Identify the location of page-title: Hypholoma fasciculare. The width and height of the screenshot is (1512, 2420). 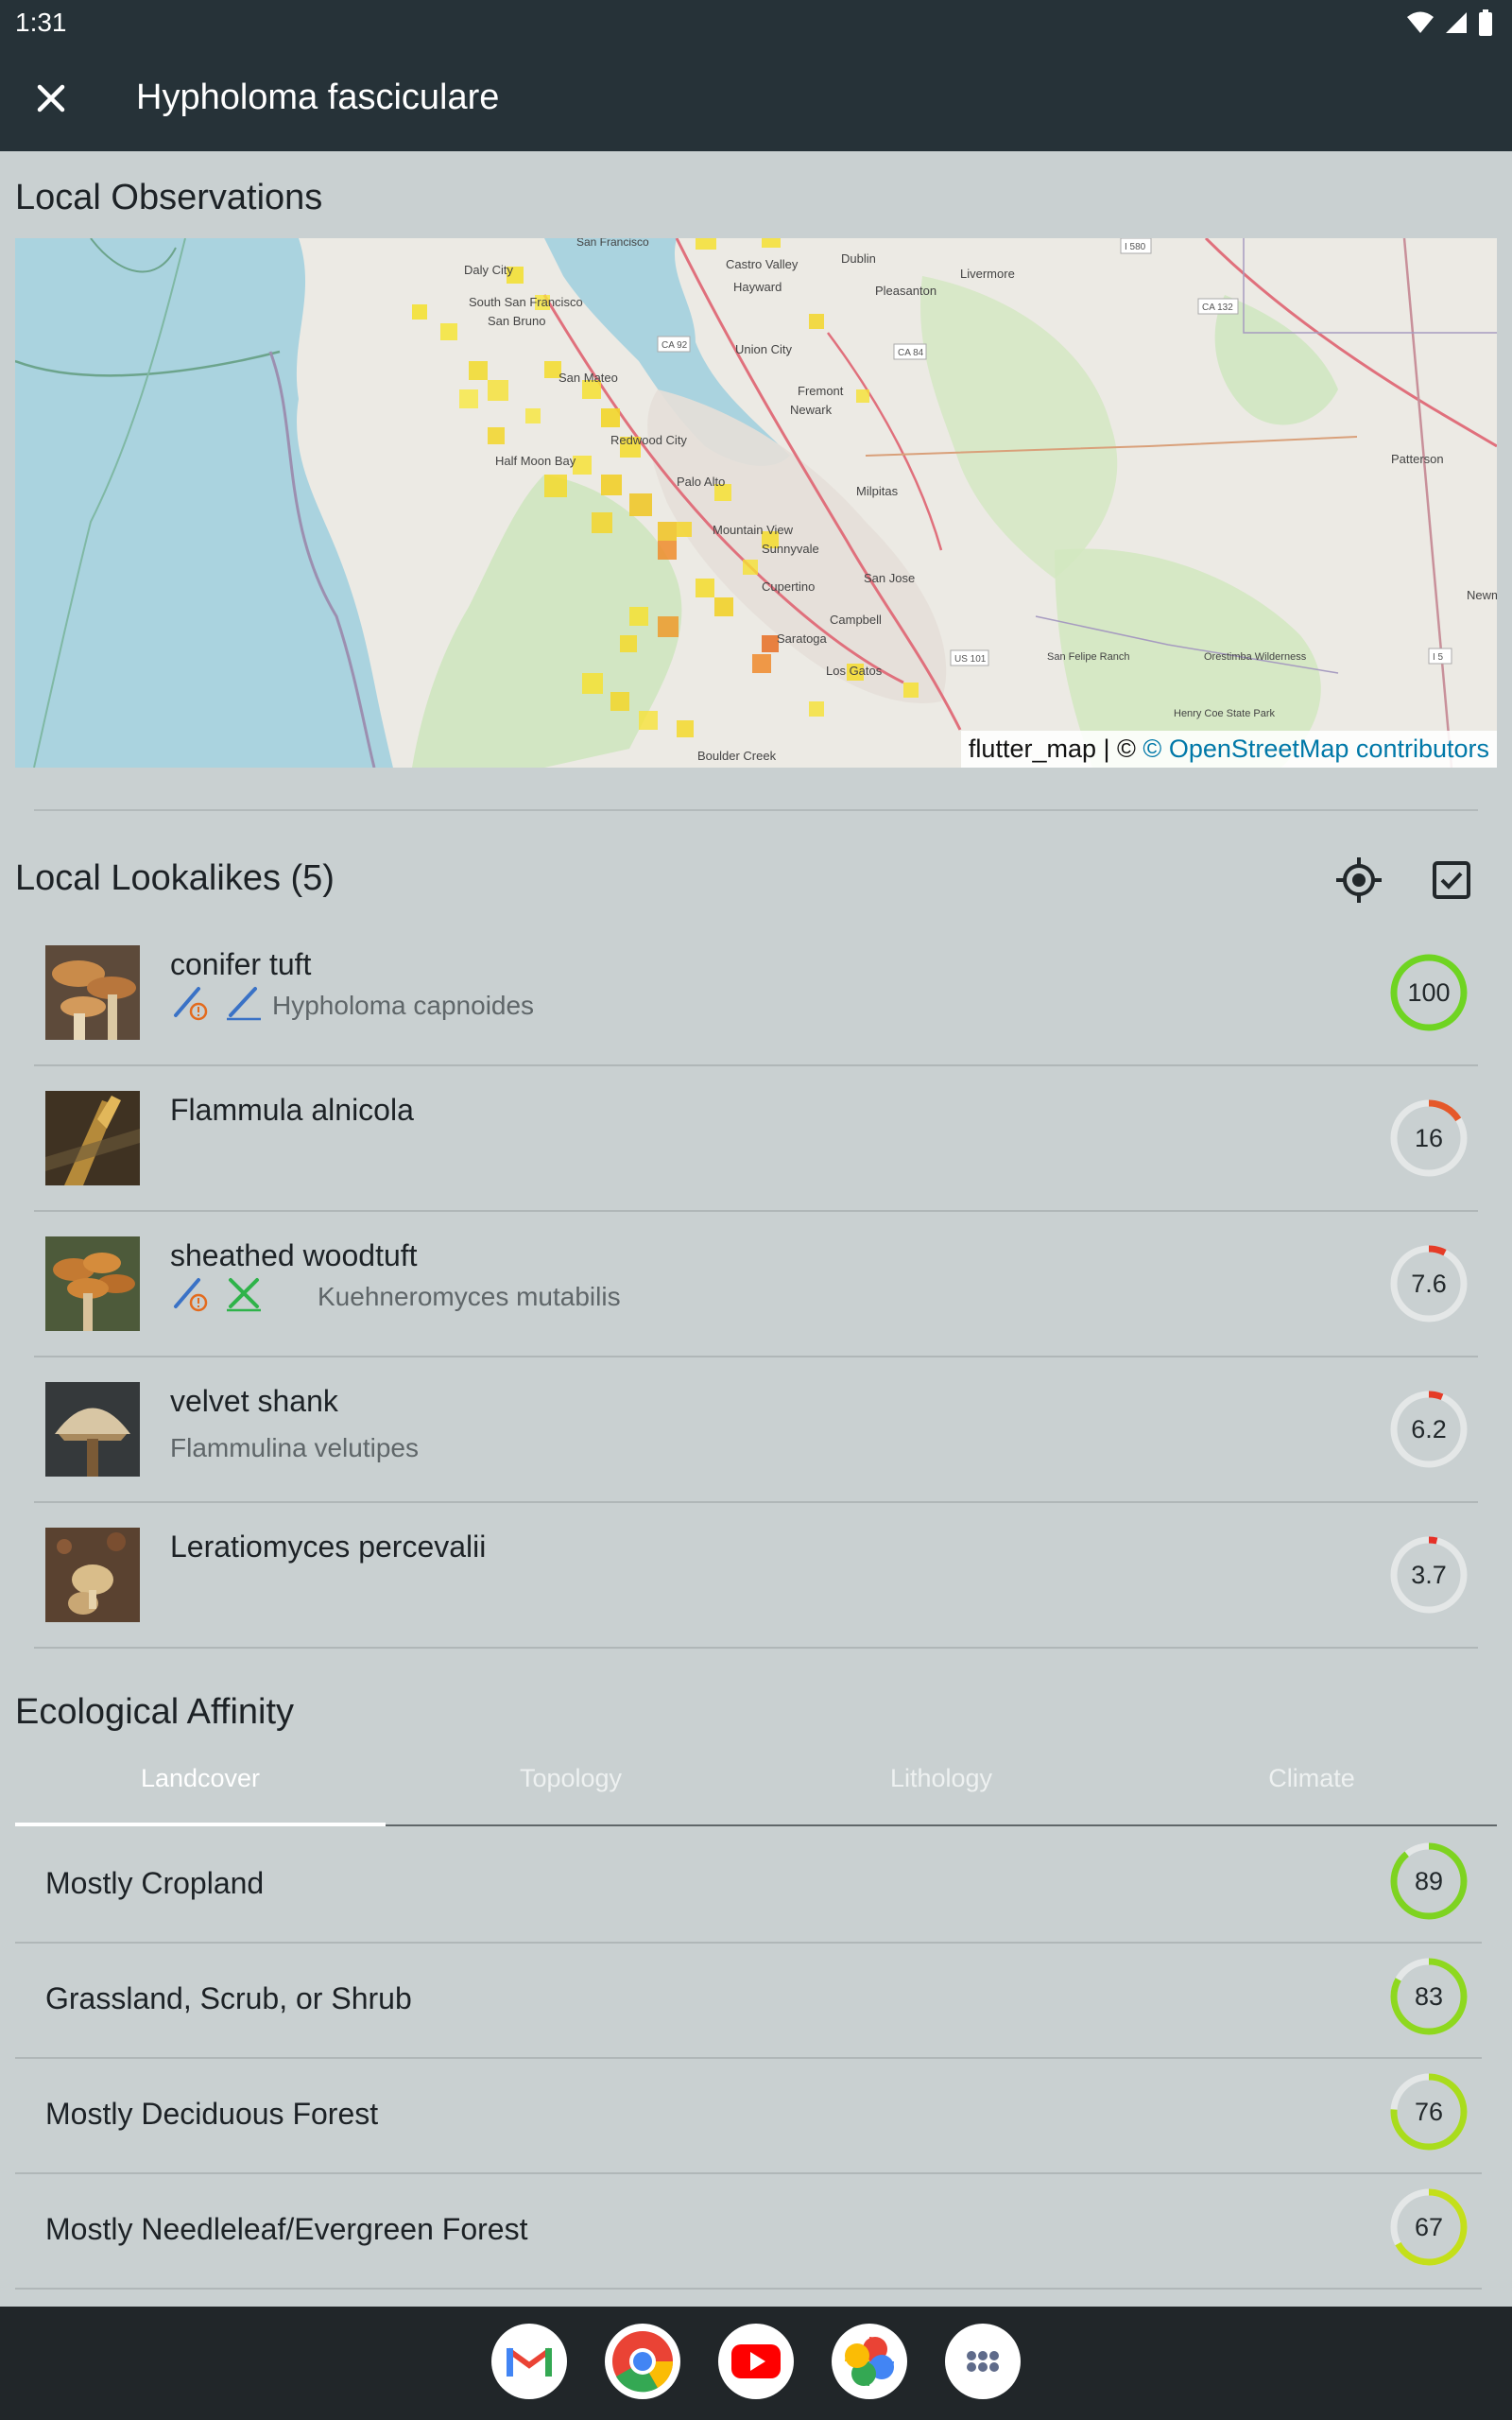
(318, 97).